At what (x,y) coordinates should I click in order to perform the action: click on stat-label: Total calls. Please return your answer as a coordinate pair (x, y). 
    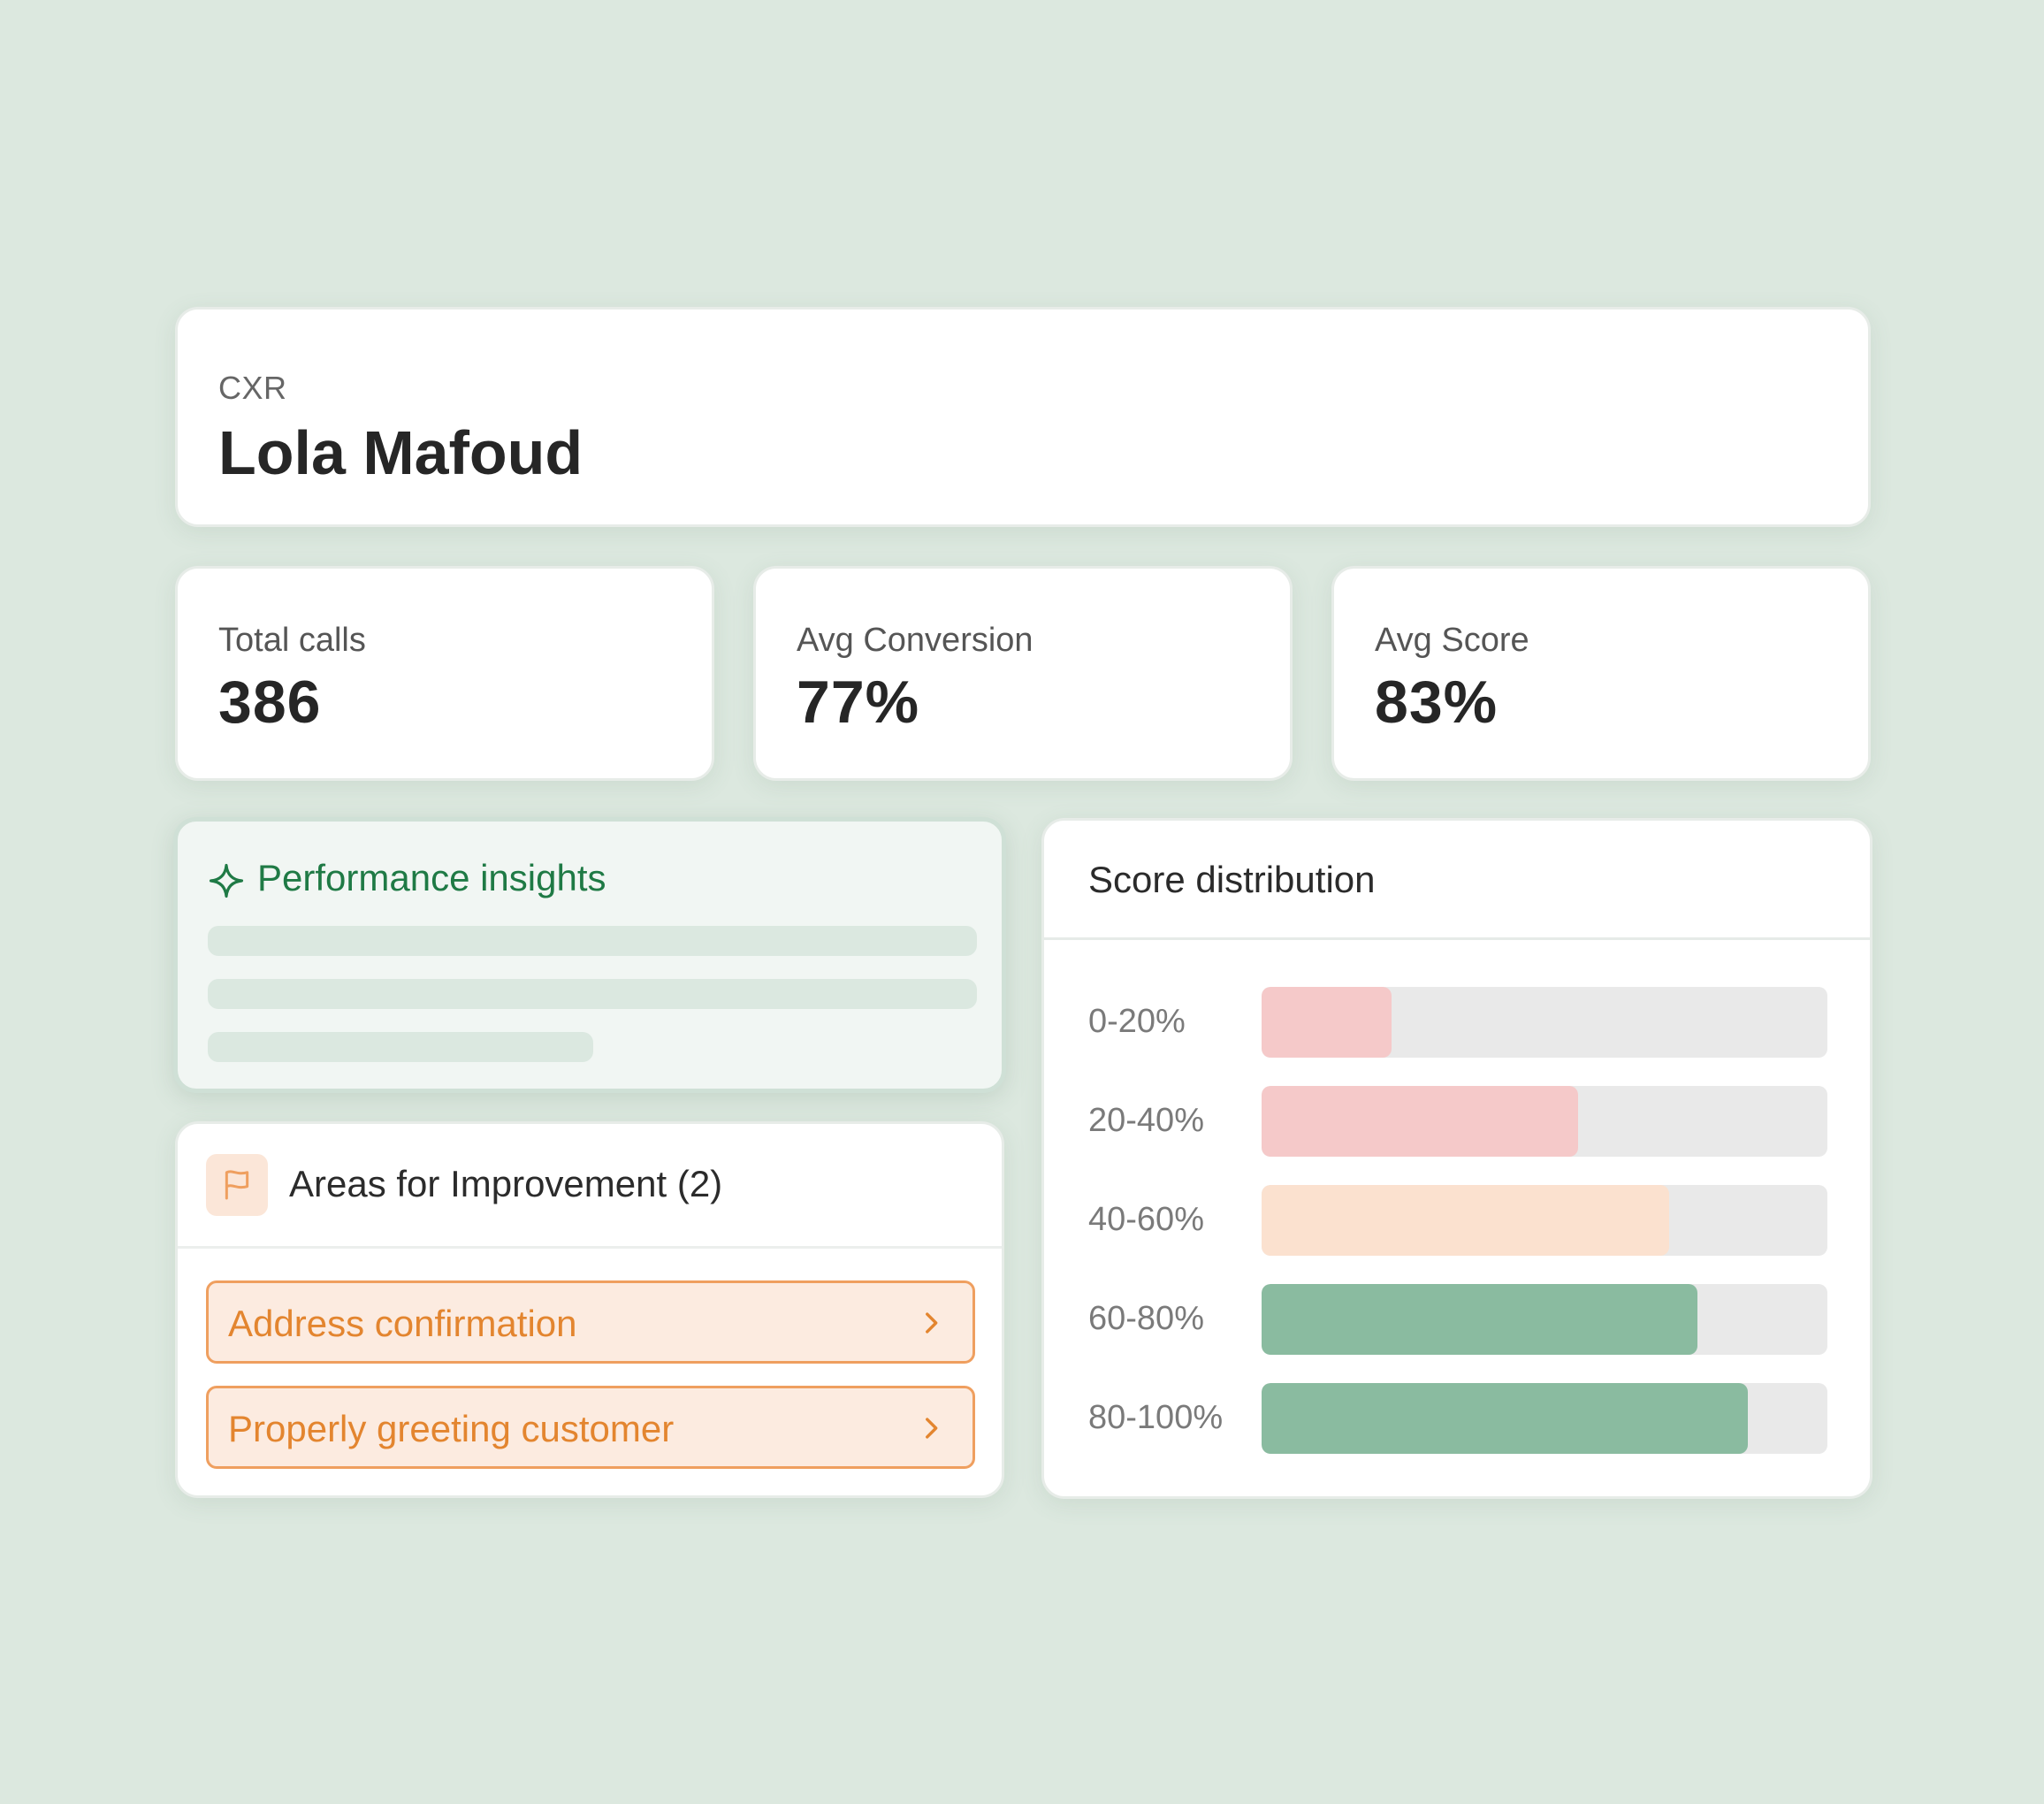
    Looking at the image, I should click on (292, 640).